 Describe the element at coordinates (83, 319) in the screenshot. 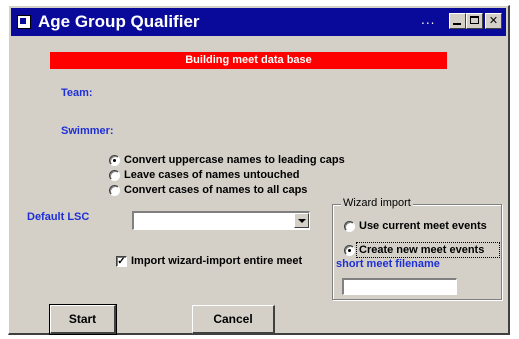

I see `start-button: Start` at that location.